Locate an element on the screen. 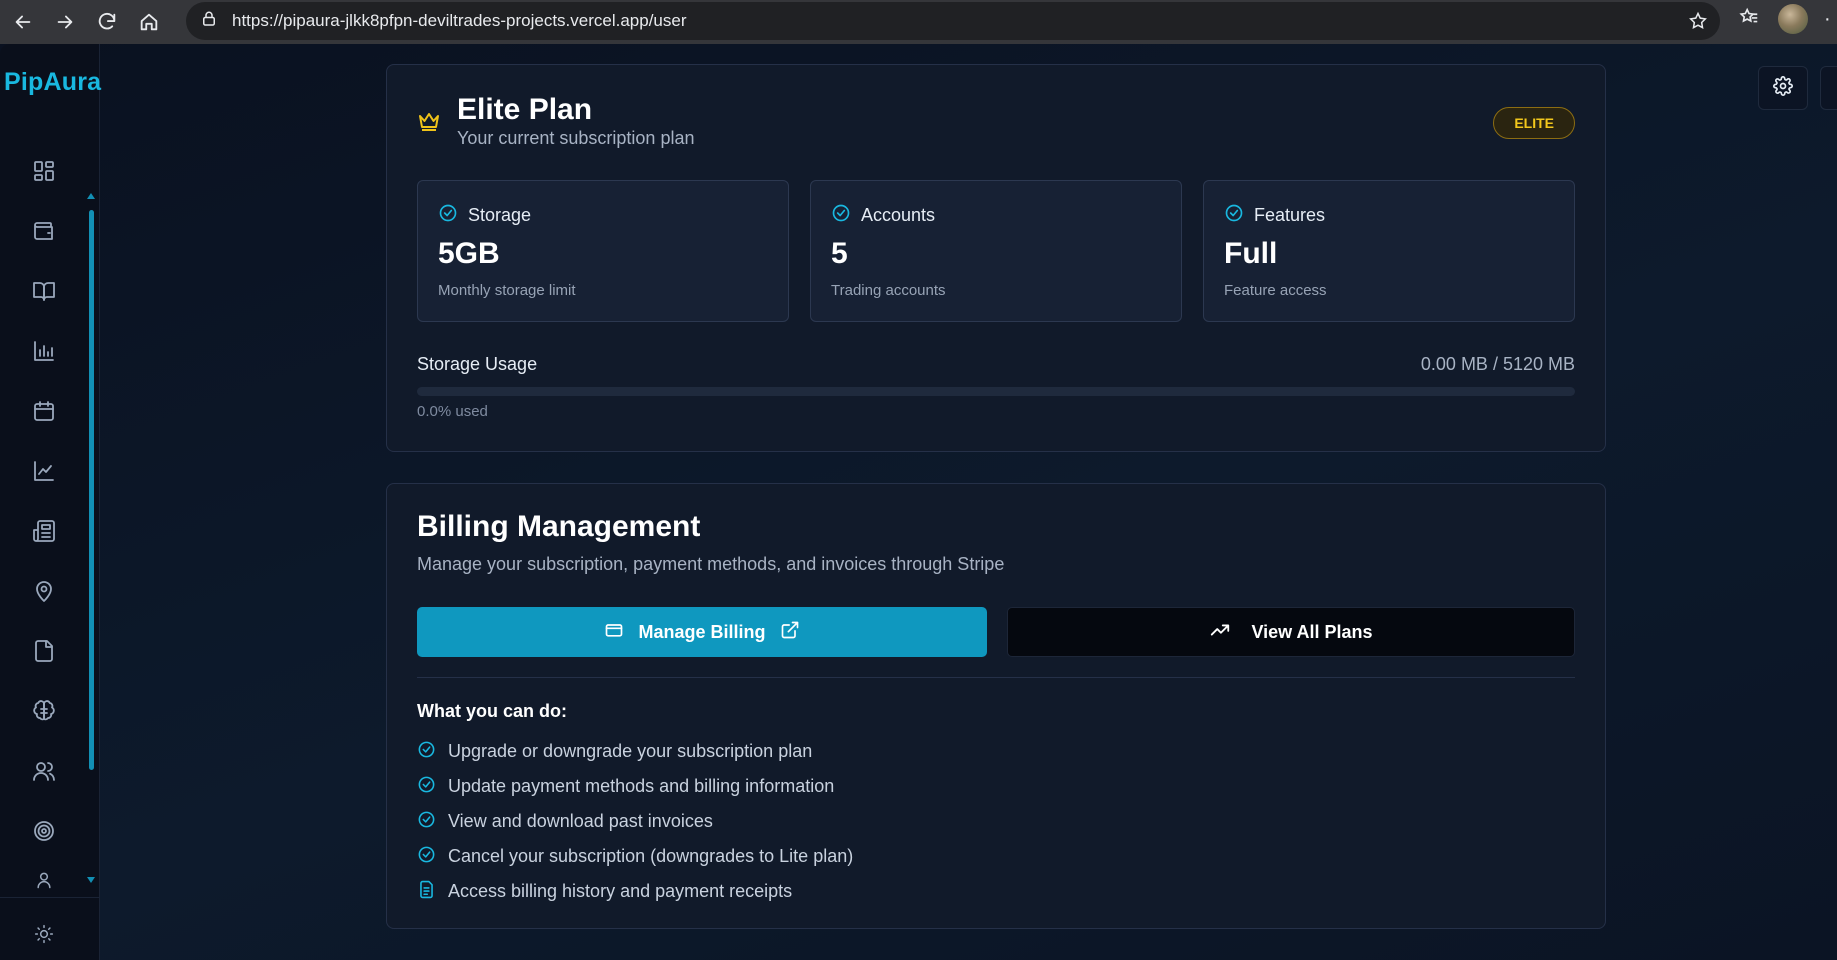 The height and width of the screenshot is (960, 1837). trending-up-icon is located at coordinates (1220, 632).